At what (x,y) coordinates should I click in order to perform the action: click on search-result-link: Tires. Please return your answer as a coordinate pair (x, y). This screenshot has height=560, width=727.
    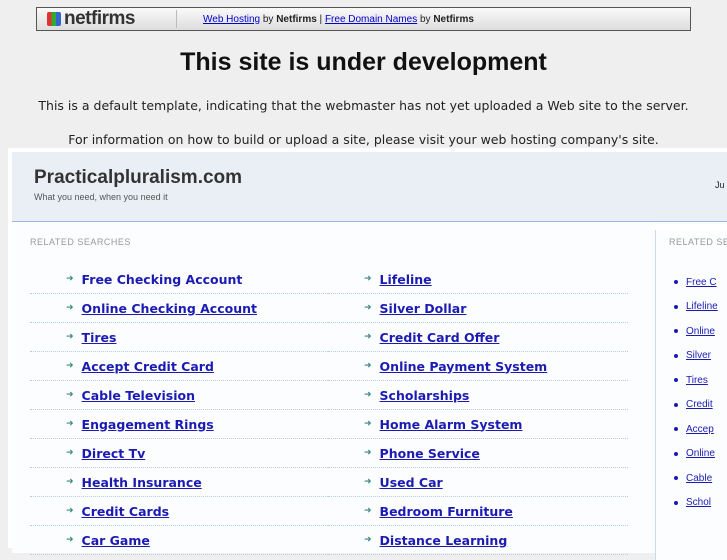
    Looking at the image, I should click on (99, 337).